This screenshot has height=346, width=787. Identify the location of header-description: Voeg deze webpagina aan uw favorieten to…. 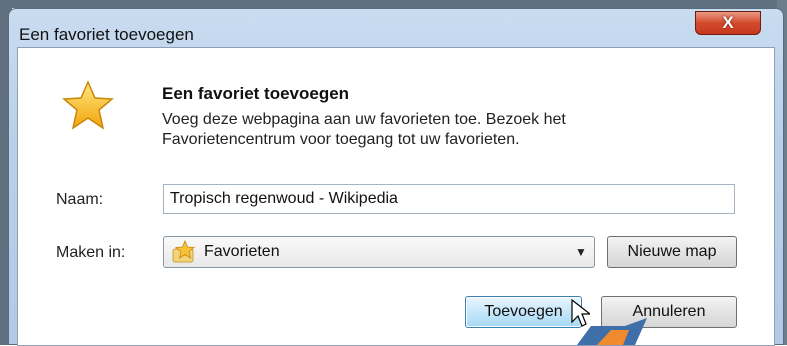
(364, 129).